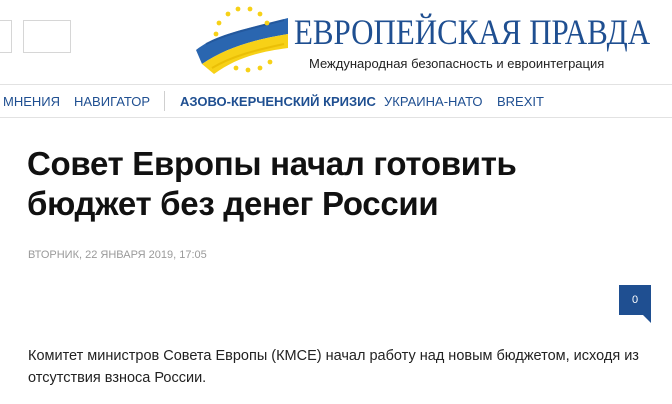 The image size is (672, 404). Describe the element at coordinates (635, 304) in the screenshot. I see `comments-count-button: 0` at that location.